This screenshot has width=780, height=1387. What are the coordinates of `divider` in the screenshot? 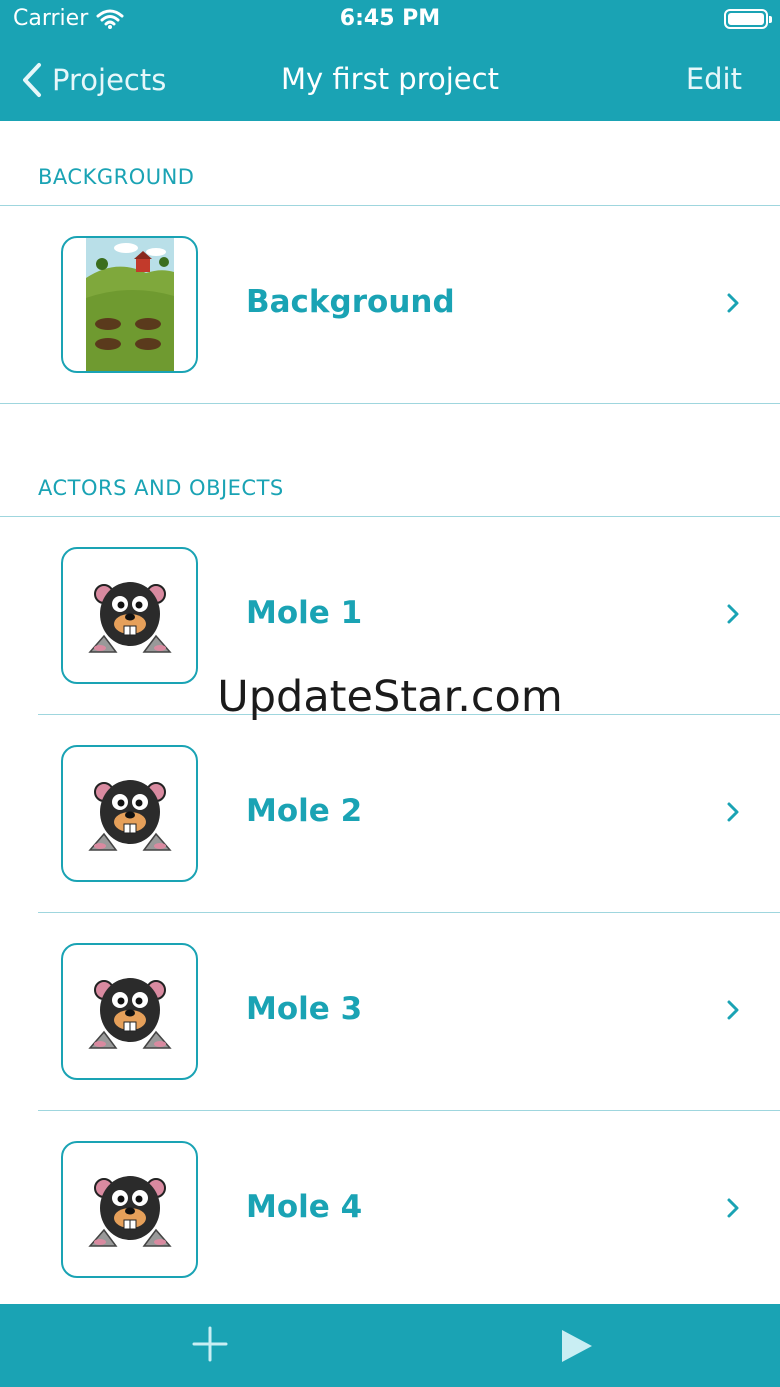 It's located at (390, 403).